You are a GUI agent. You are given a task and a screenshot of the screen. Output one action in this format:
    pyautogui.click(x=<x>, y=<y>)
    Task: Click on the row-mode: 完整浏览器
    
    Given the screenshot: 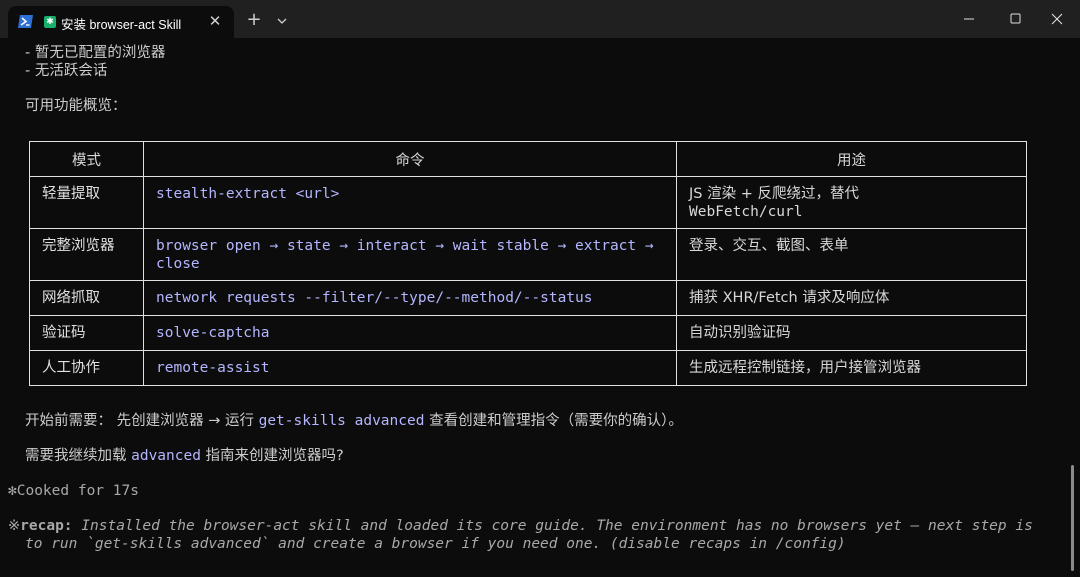 What is the action you would take?
    pyautogui.click(x=86, y=254)
    